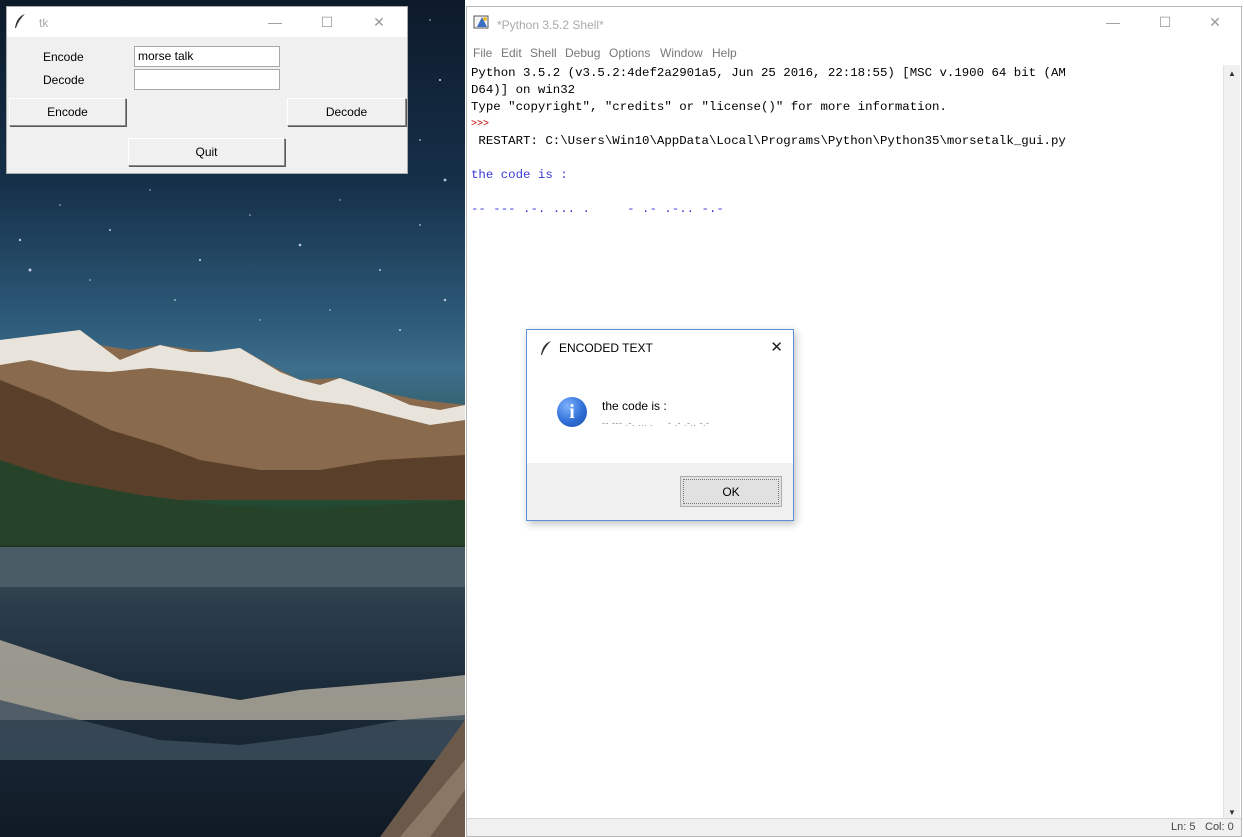 This screenshot has width=1244, height=837. Describe the element at coordinates (629, 53) in the screenshot. I see `menu-options: Options` at that location.